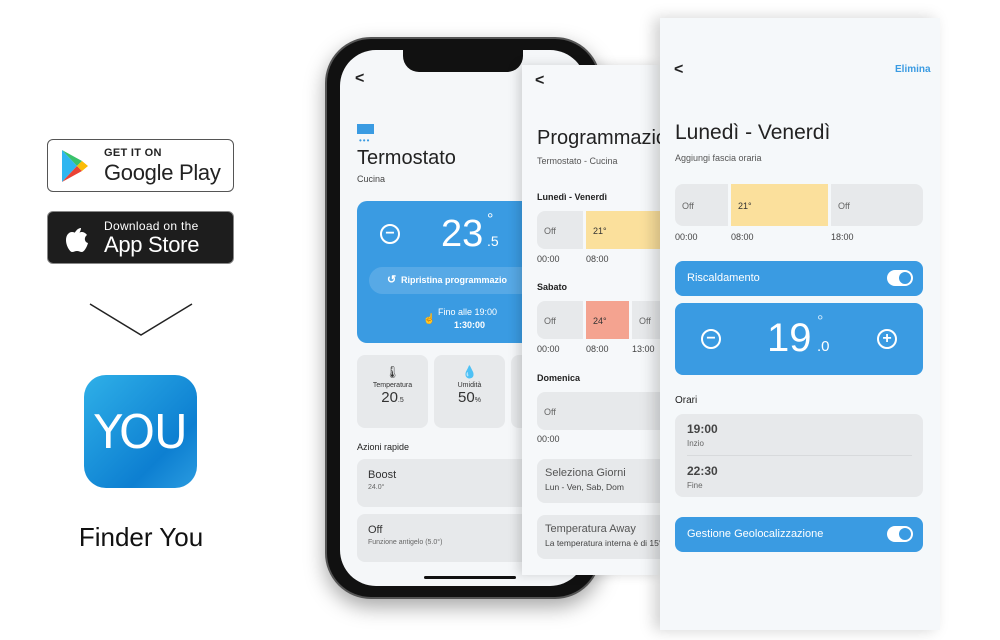 This screenshot has height=640, width=1000. Describe the element at coordinates (686, 400) in the screenshot. I see `hours-title: Orari` at that location.